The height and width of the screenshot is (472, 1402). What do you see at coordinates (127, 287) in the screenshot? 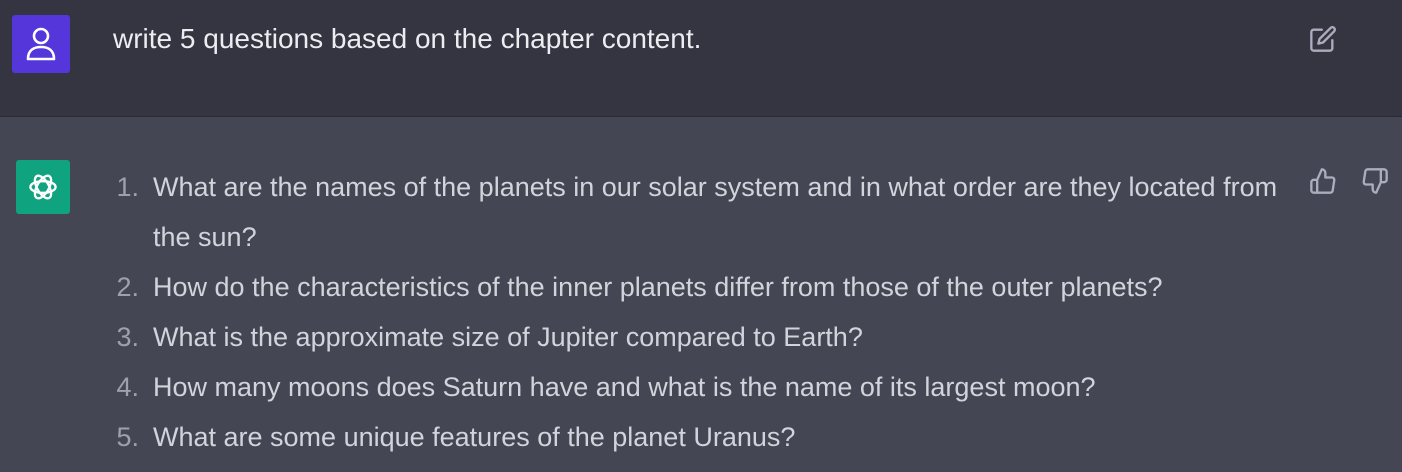
I see `list-item-number: 2.` at bounding box center [127, 287].